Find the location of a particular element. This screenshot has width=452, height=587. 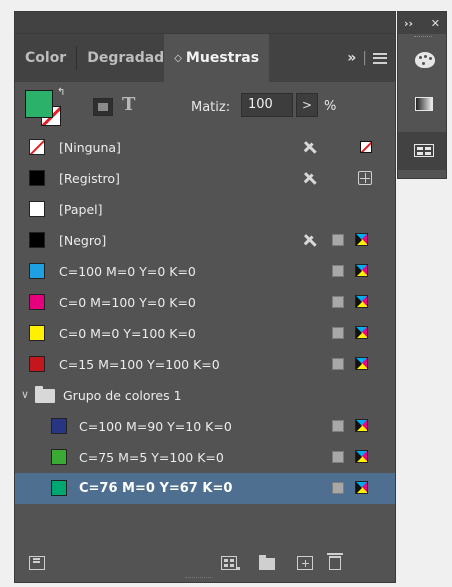

swatch-name: C=100 M=0 Y=0 K=0 is located at coordinates (127, 271).